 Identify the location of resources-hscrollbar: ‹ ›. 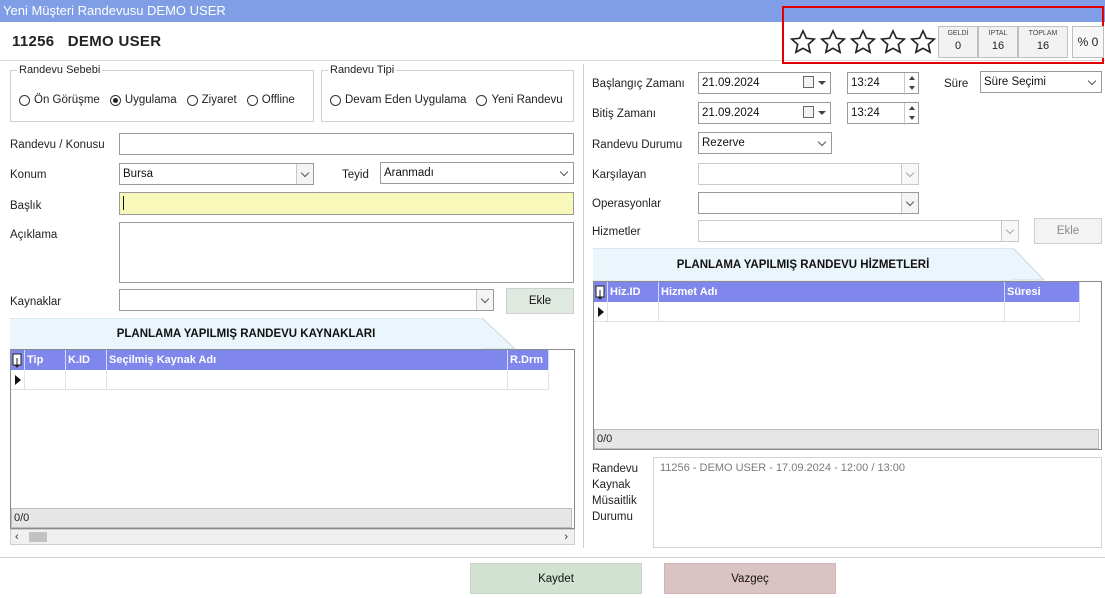
(292, 537).